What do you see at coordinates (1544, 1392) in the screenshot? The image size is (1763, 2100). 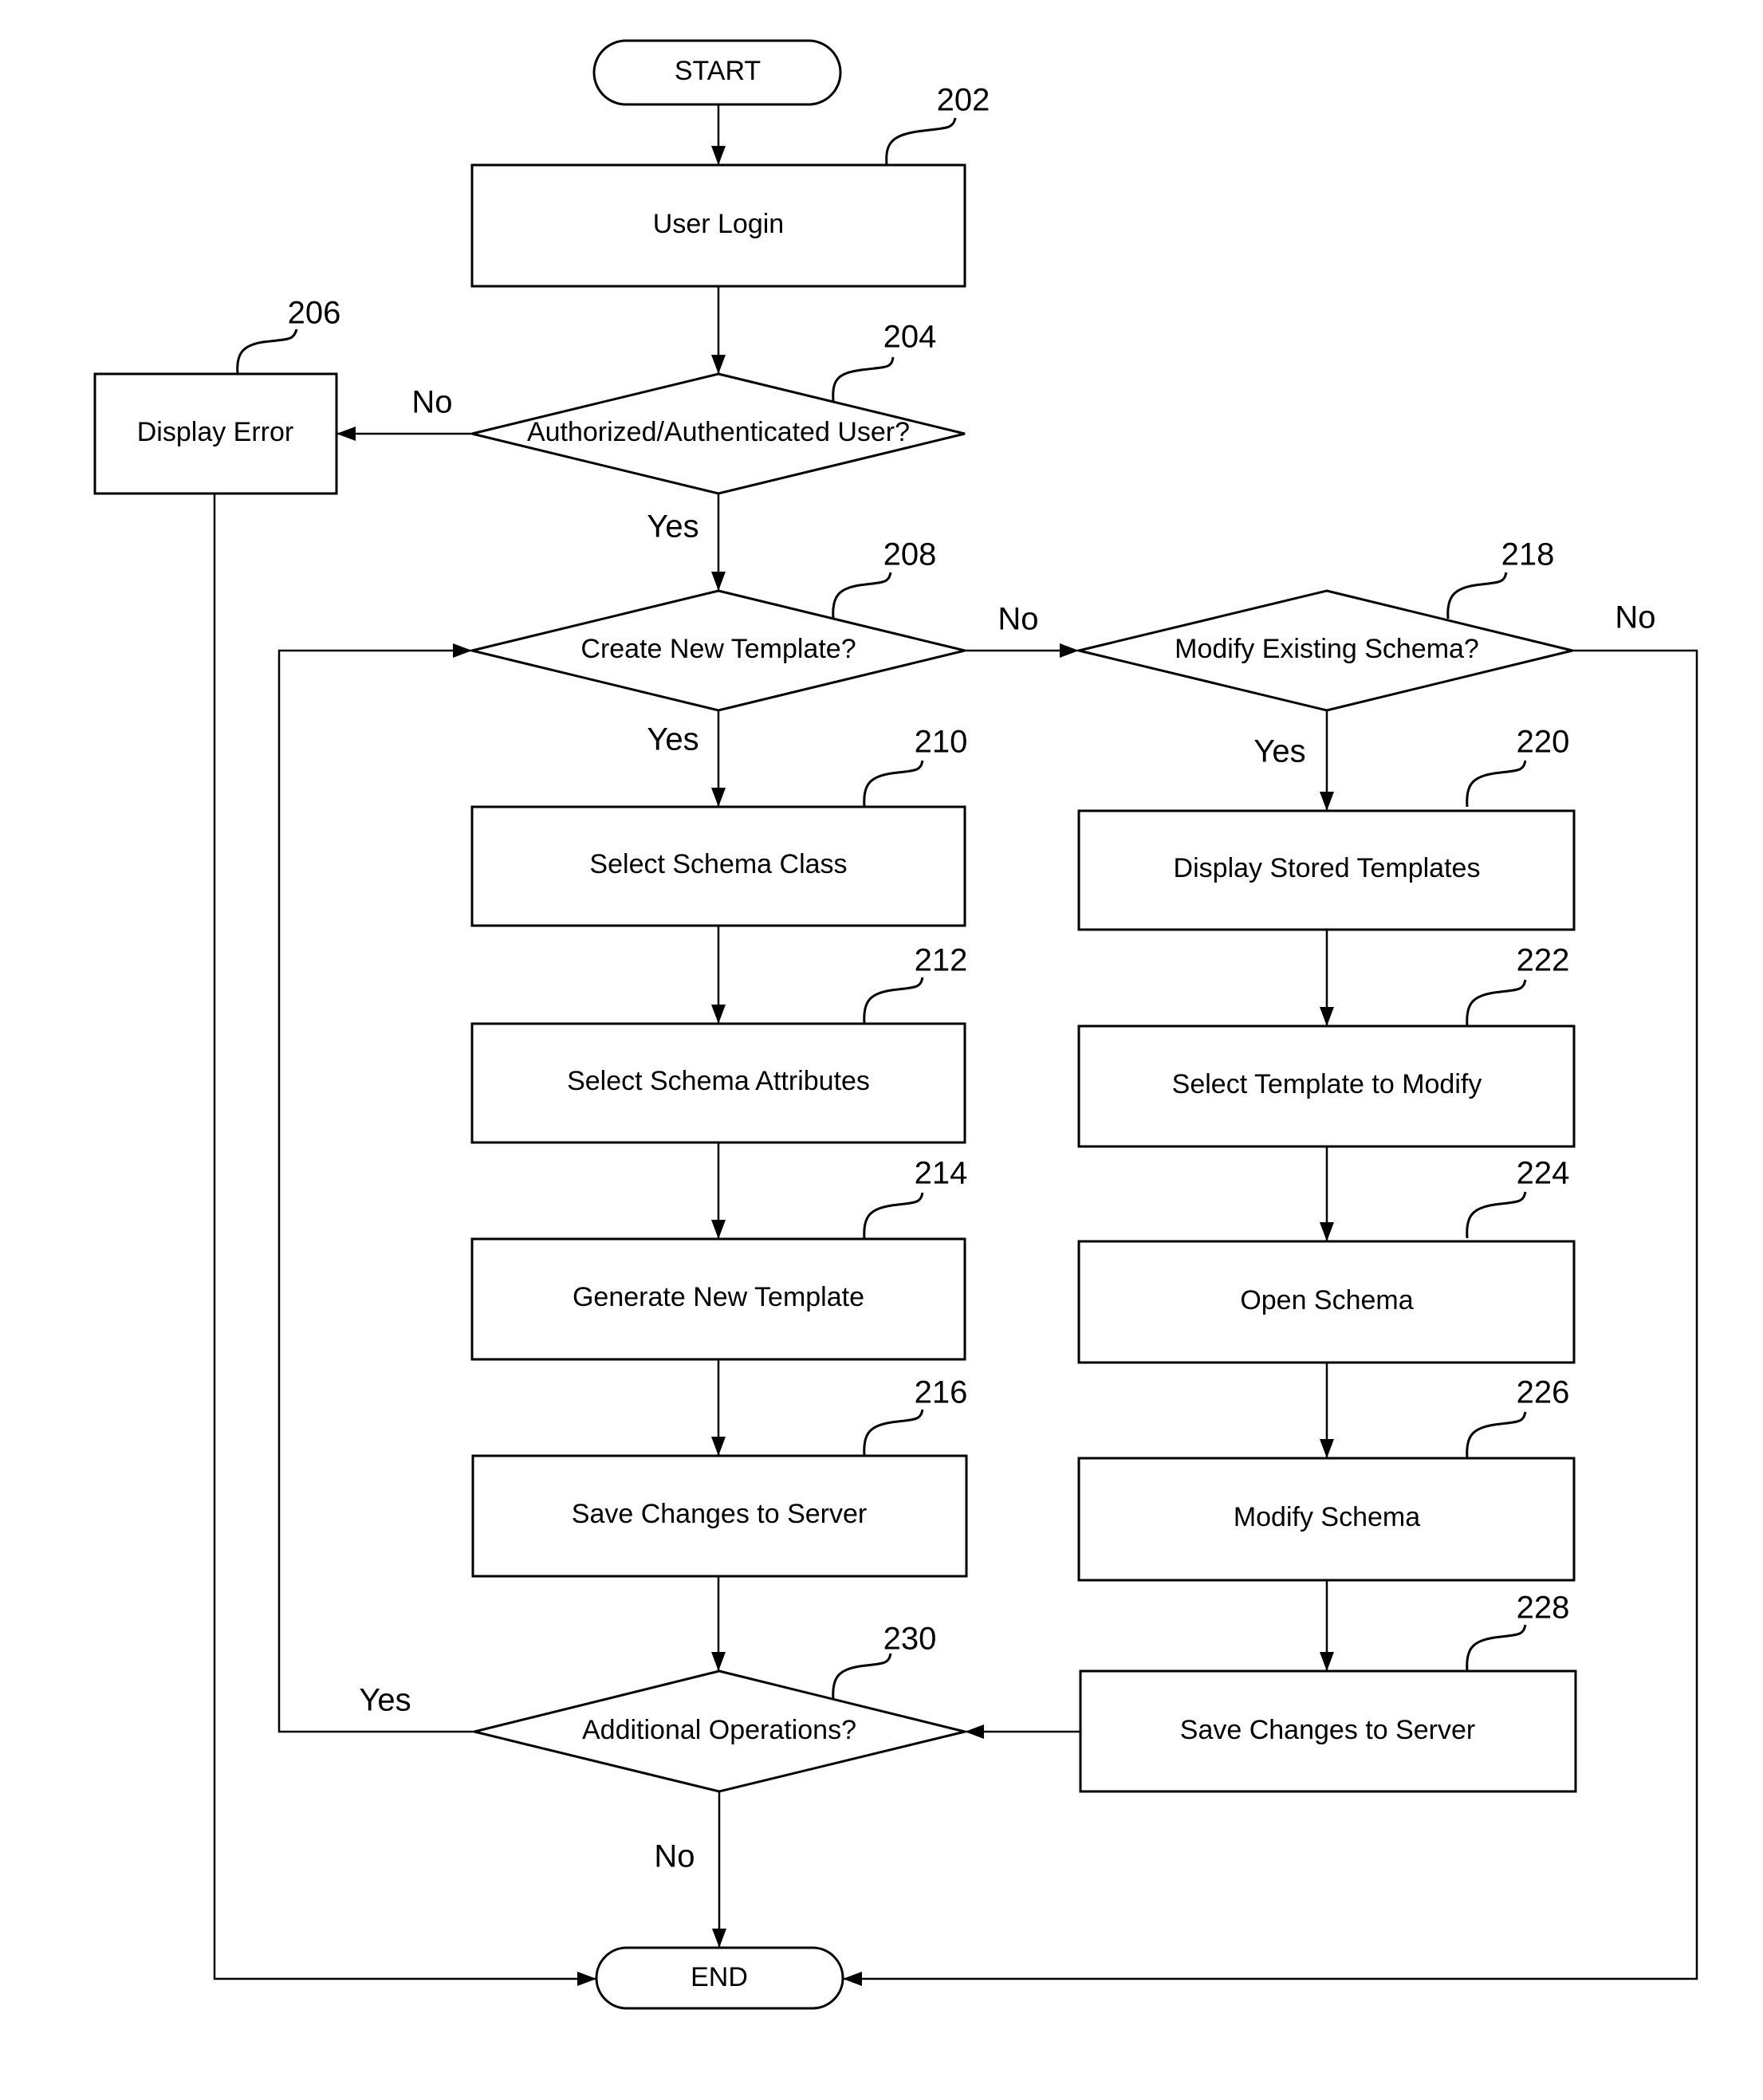 I see `svg-text: 226` at bounding box center [1544, 1392].